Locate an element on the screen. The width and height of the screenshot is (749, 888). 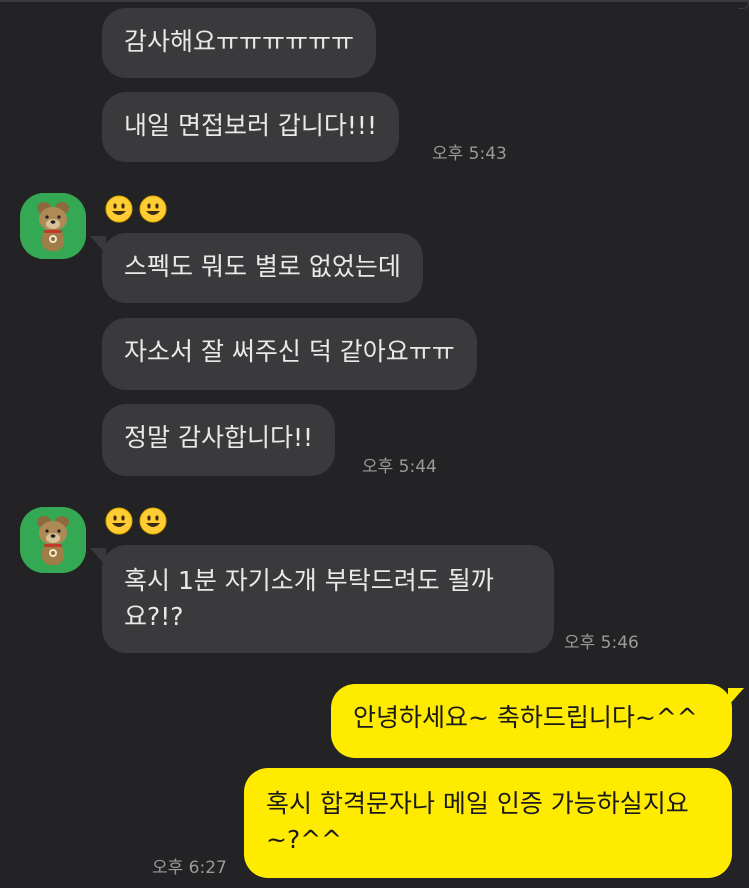
message-text: 스펙도 뭐도 별로 없었는데 is located at coordinates (262, 266).